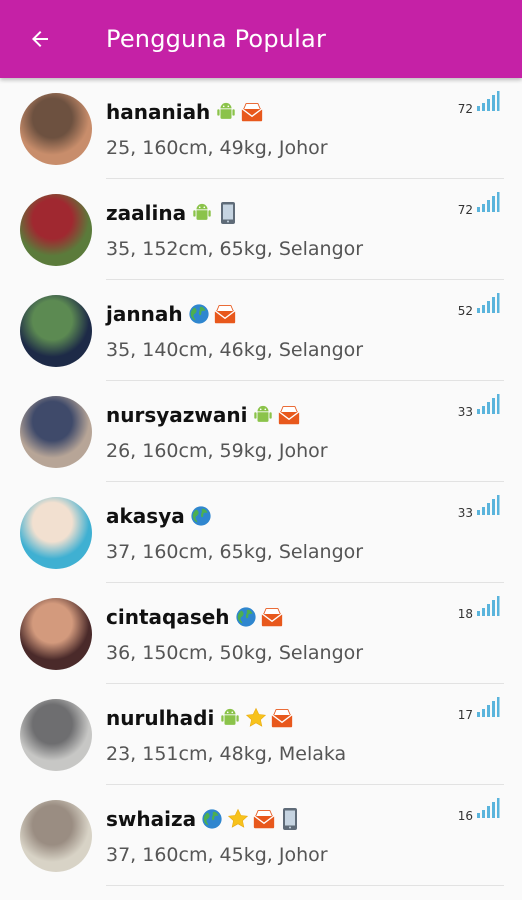 The width and height of the screenshot is (522, 900). Describe the element at coordinates (235, 652) in the screenshot. I see `user-details: 36, 150cm, 50kg, Selangor` at that location.